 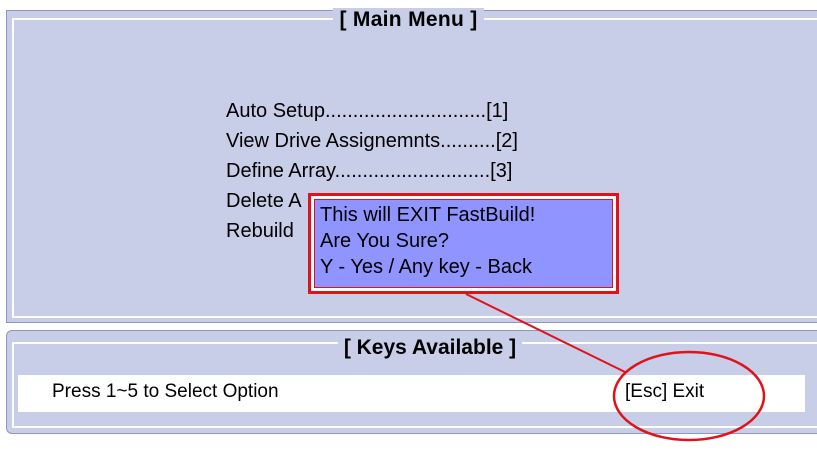 I want to click on esc-exit-hint: [Esc] Exit, so click(x=664, y=392).